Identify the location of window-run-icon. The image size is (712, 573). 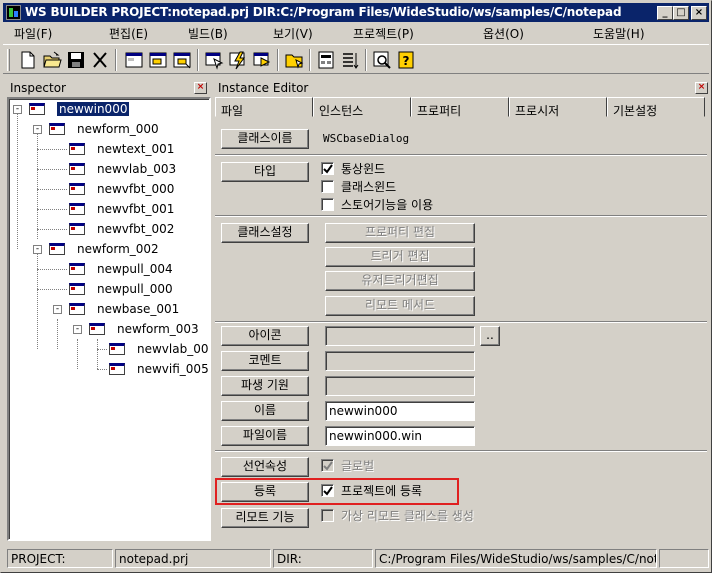
(262, 60).